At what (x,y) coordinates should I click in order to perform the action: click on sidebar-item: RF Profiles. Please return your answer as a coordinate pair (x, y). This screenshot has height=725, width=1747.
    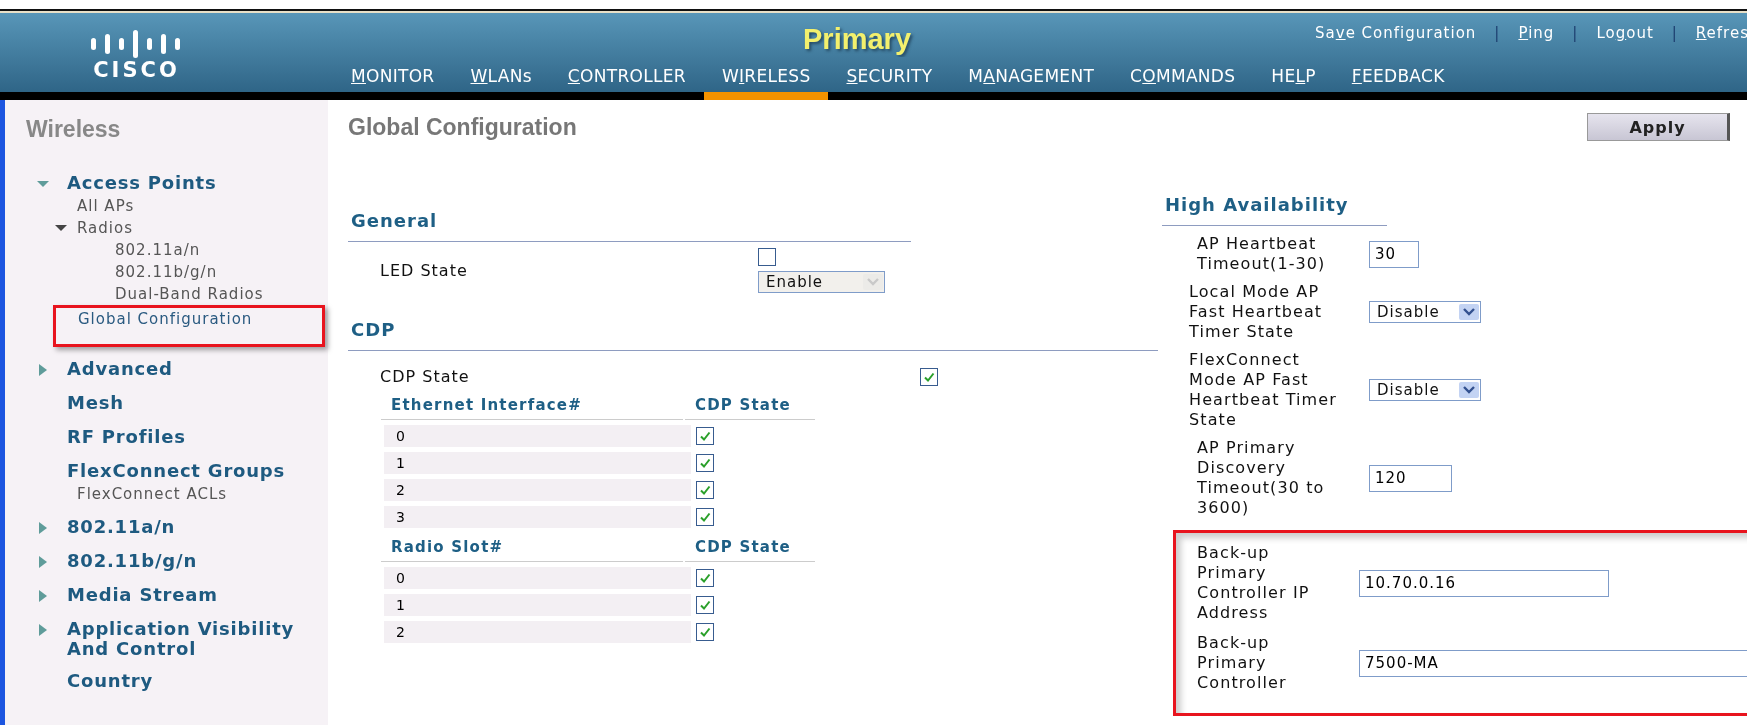
    Looking at the image, I should click on (126, 437).